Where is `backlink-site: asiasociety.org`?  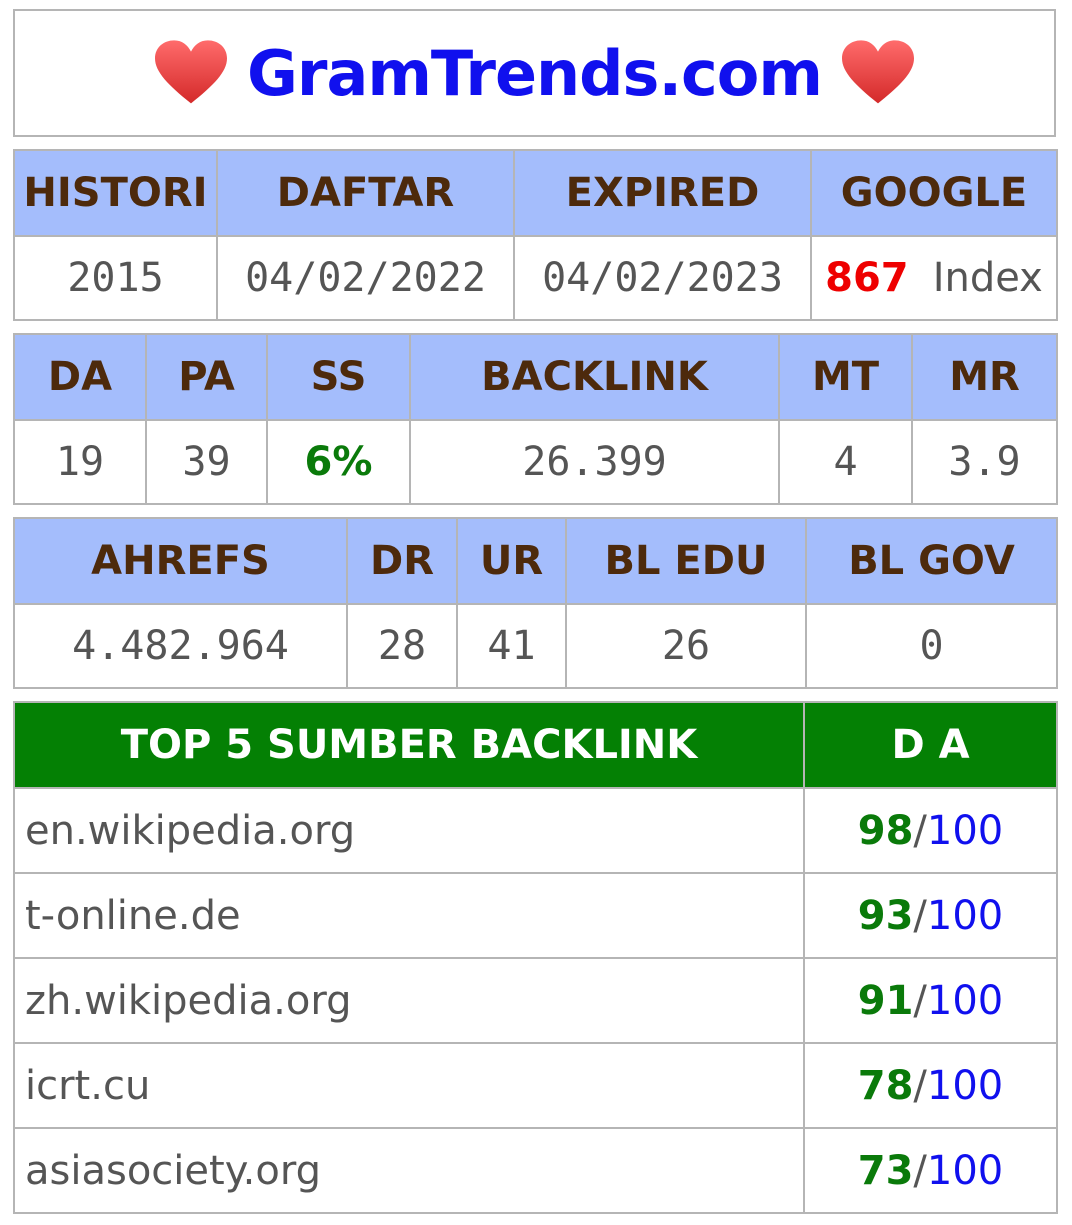 backlink-site: asiasociety.org is located at coordinates (409, 1170).